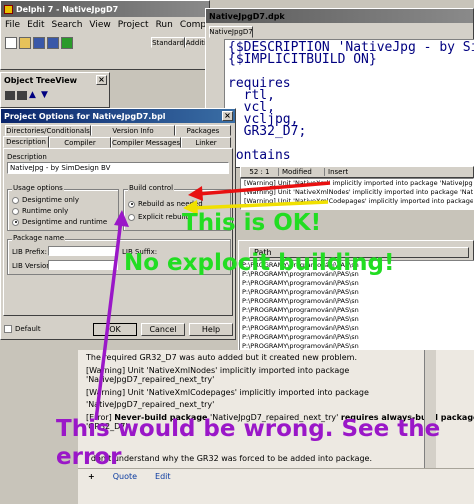 The height and width of the screenshot is (504, 474). I want to click on description-label: Description, so click(27, 157).